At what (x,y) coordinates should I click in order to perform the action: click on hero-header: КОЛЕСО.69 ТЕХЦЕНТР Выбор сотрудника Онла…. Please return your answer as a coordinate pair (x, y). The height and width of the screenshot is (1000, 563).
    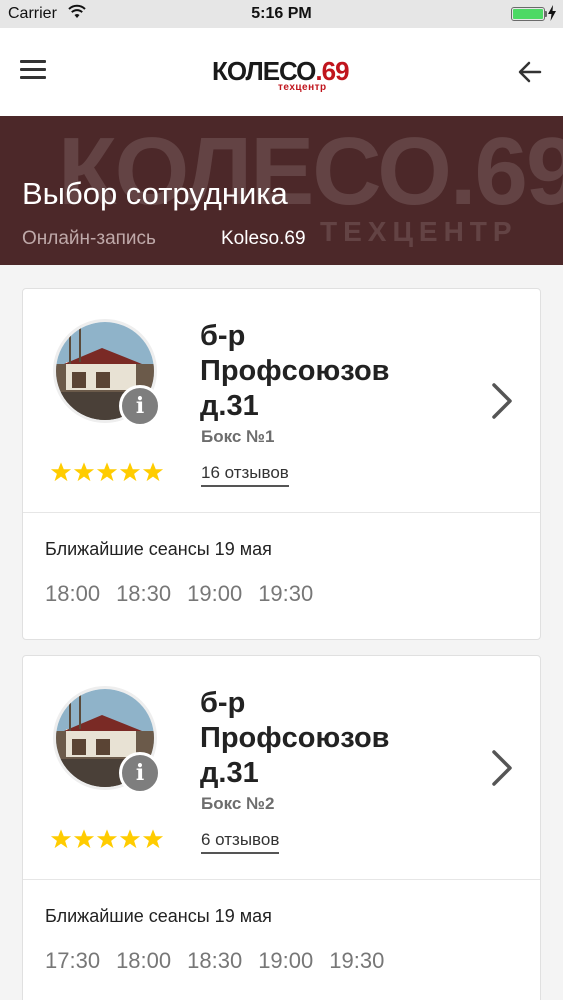
    Looking at the image, I should click on (281, 190).